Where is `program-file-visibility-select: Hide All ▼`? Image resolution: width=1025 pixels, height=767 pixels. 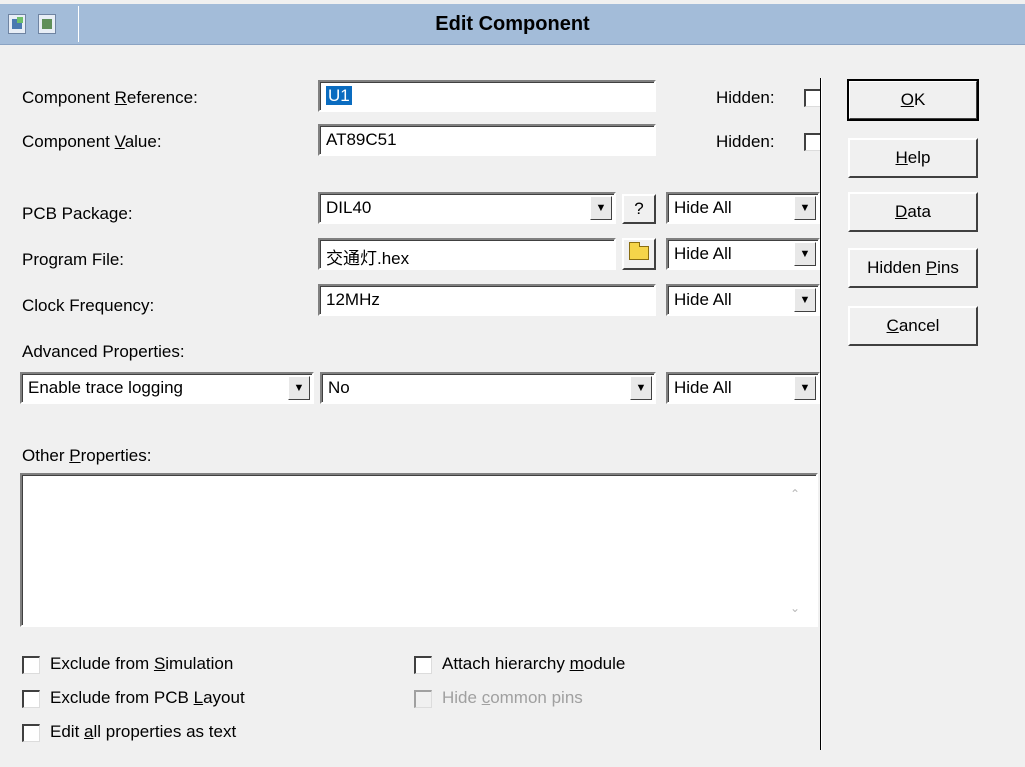
program-file-visibility-select: Hide All ▼ is located at coordinates (743, 254).